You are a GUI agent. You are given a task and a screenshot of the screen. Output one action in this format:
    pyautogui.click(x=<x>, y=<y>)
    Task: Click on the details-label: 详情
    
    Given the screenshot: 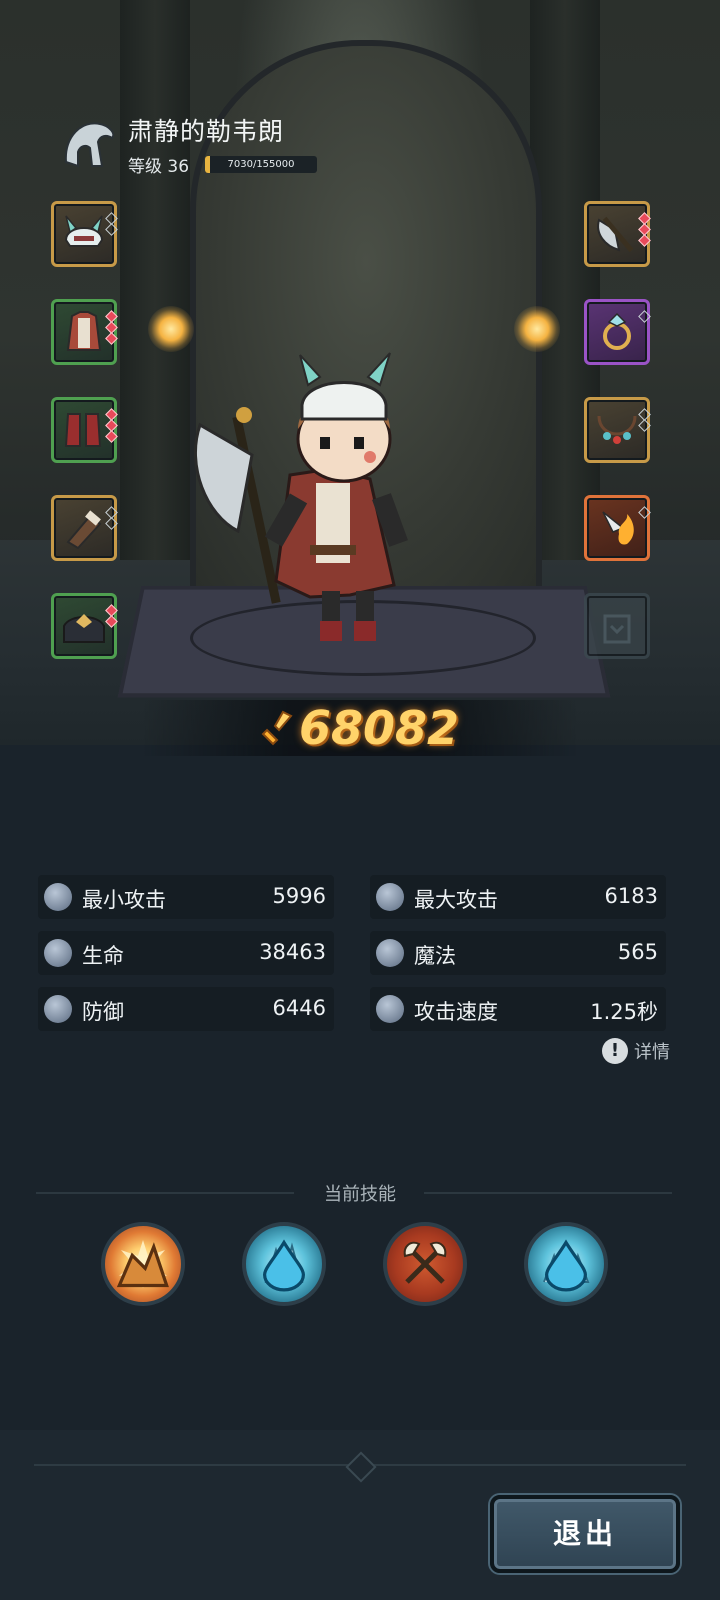 What is the action you would take?
    pyautogui.click(x=652, y=1052)
    